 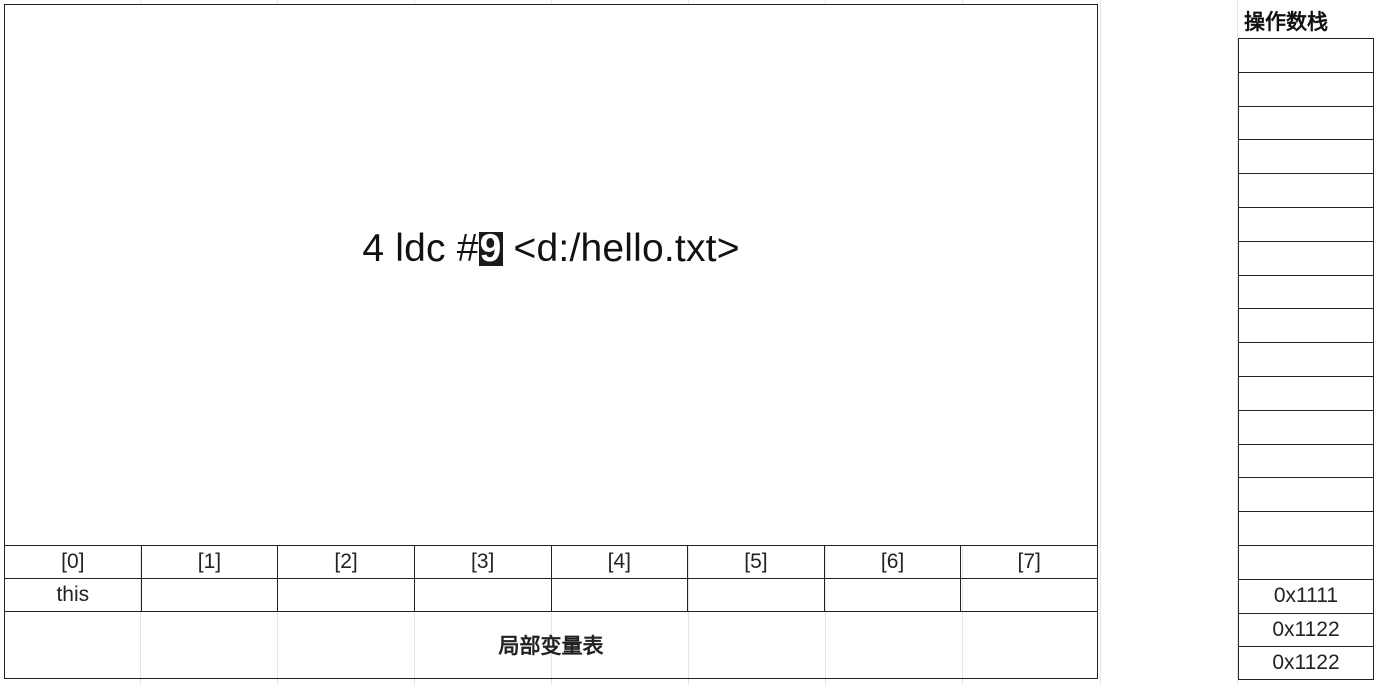 I want to click on current-instruction: 4 ldc #9 <d:/hello.txt>, so click(x=551, y=249).